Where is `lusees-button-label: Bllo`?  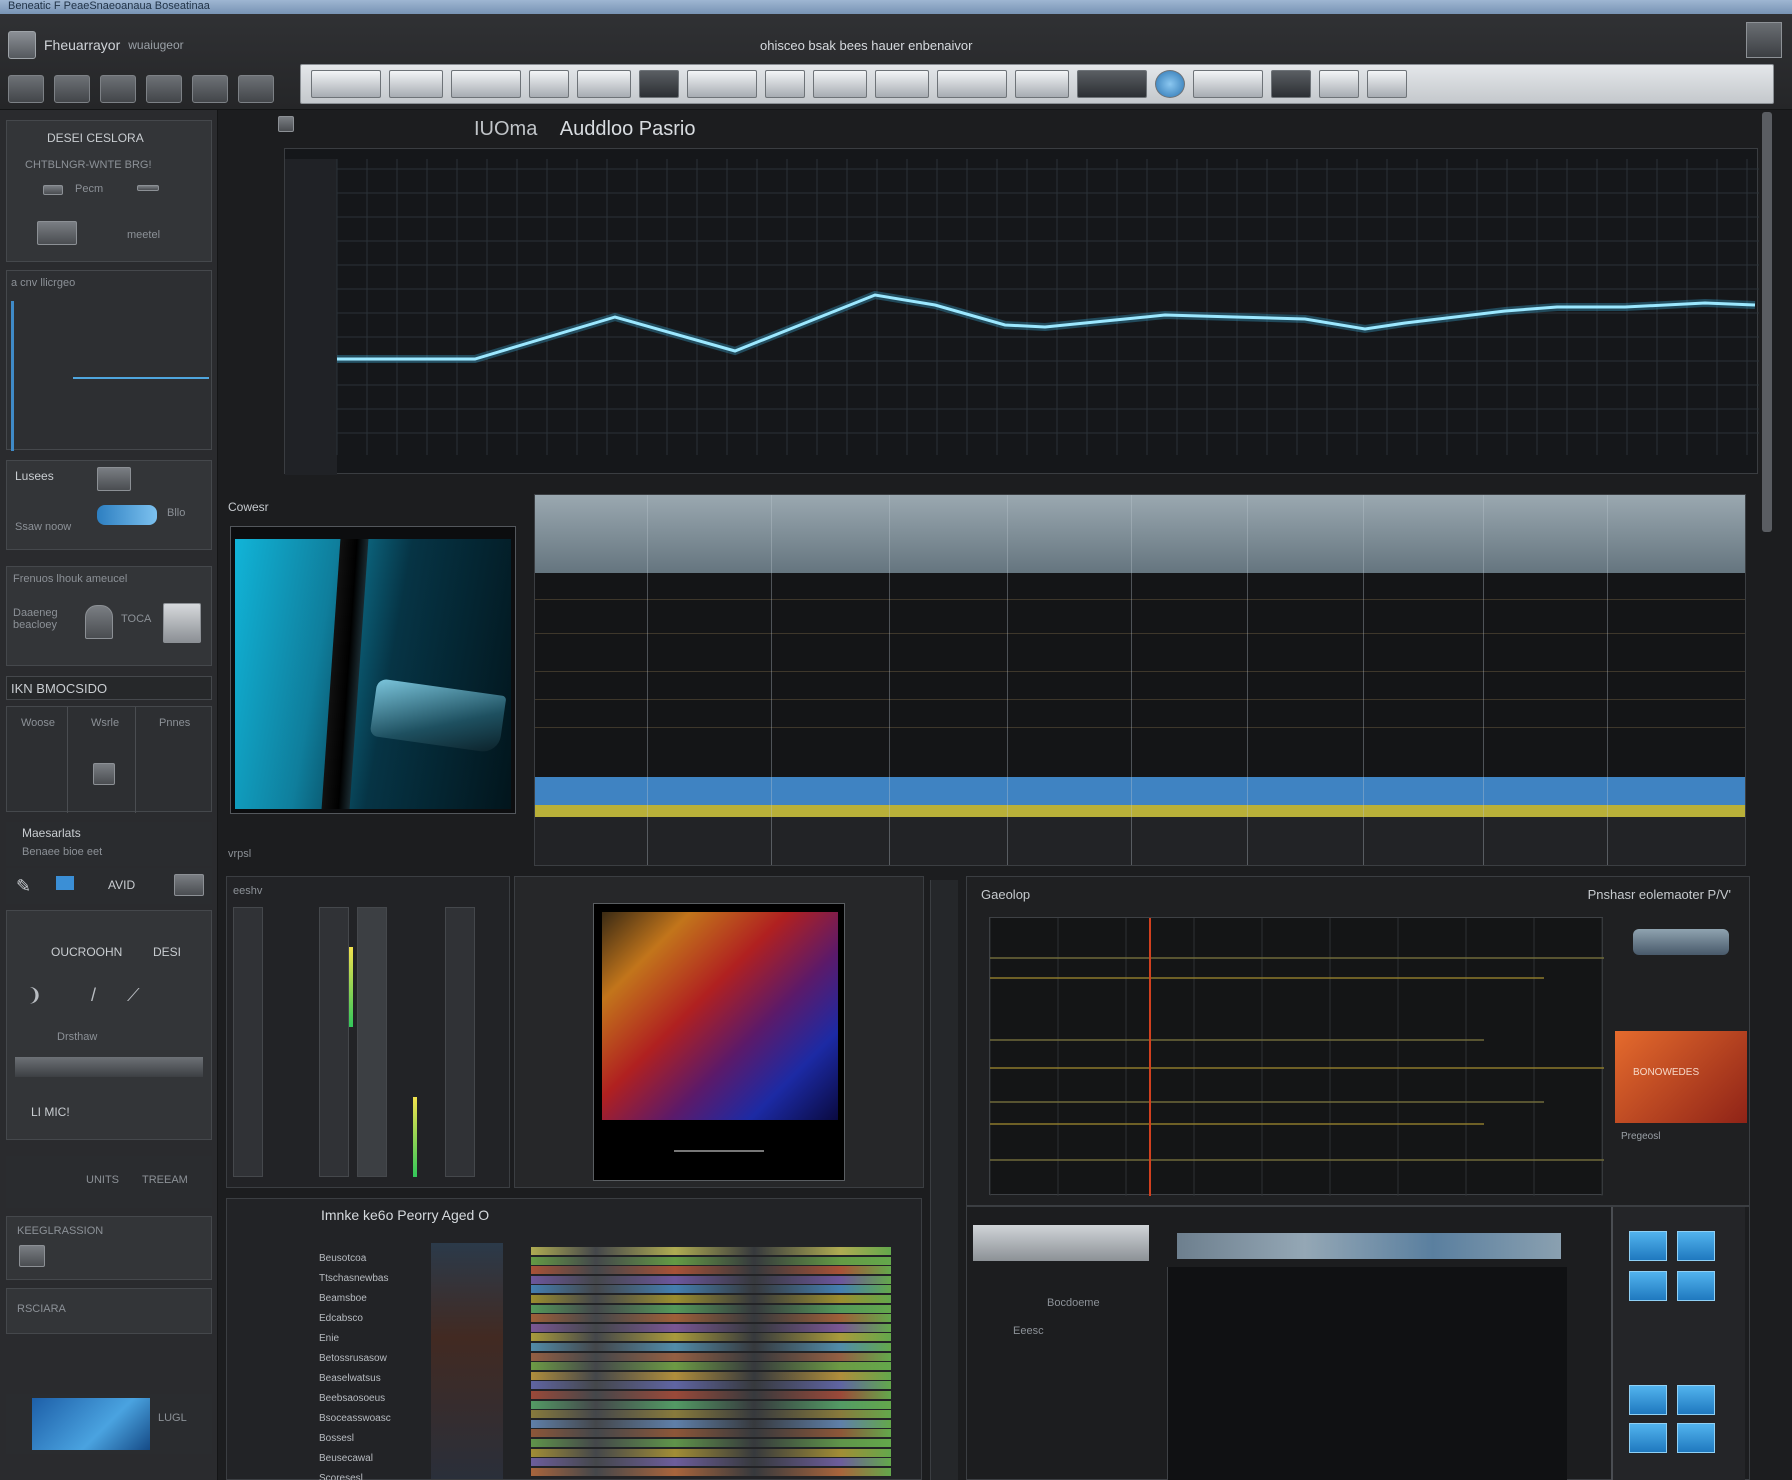
lusees-button-label: Bllo is located at coordinates (176, 513).